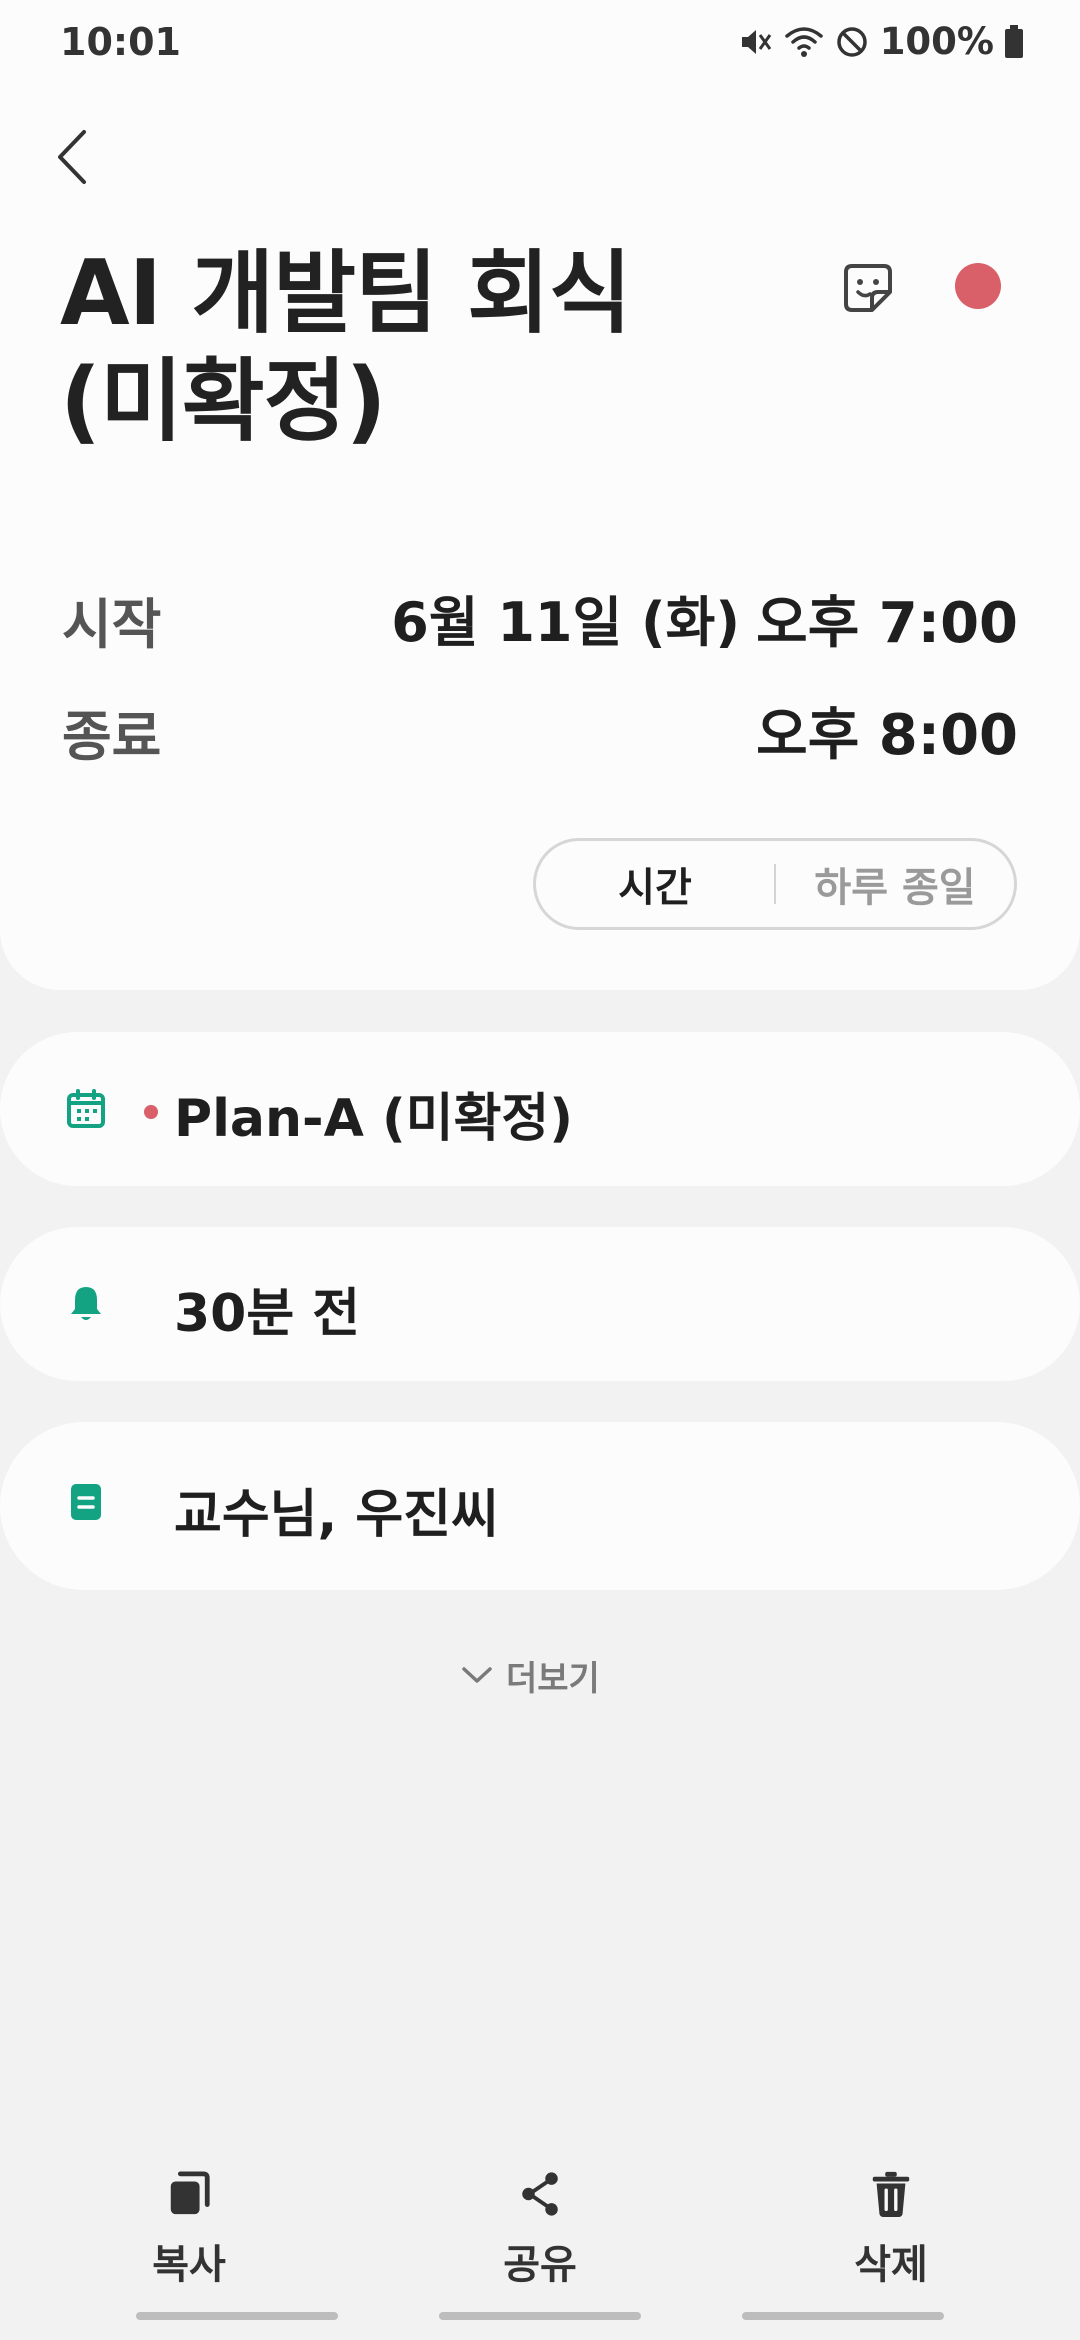  Describe the element at coordinates (477, 1675) in the screenshot. I see `chevron-down-icon` at that location.